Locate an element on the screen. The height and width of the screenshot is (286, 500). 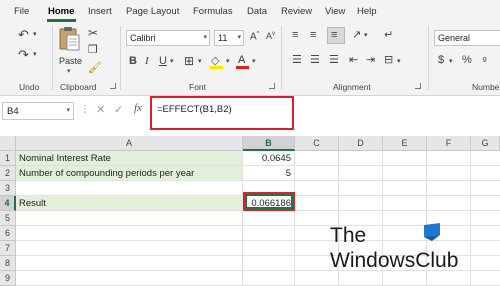
result-highlight-box is located at coordinates (269, 201).